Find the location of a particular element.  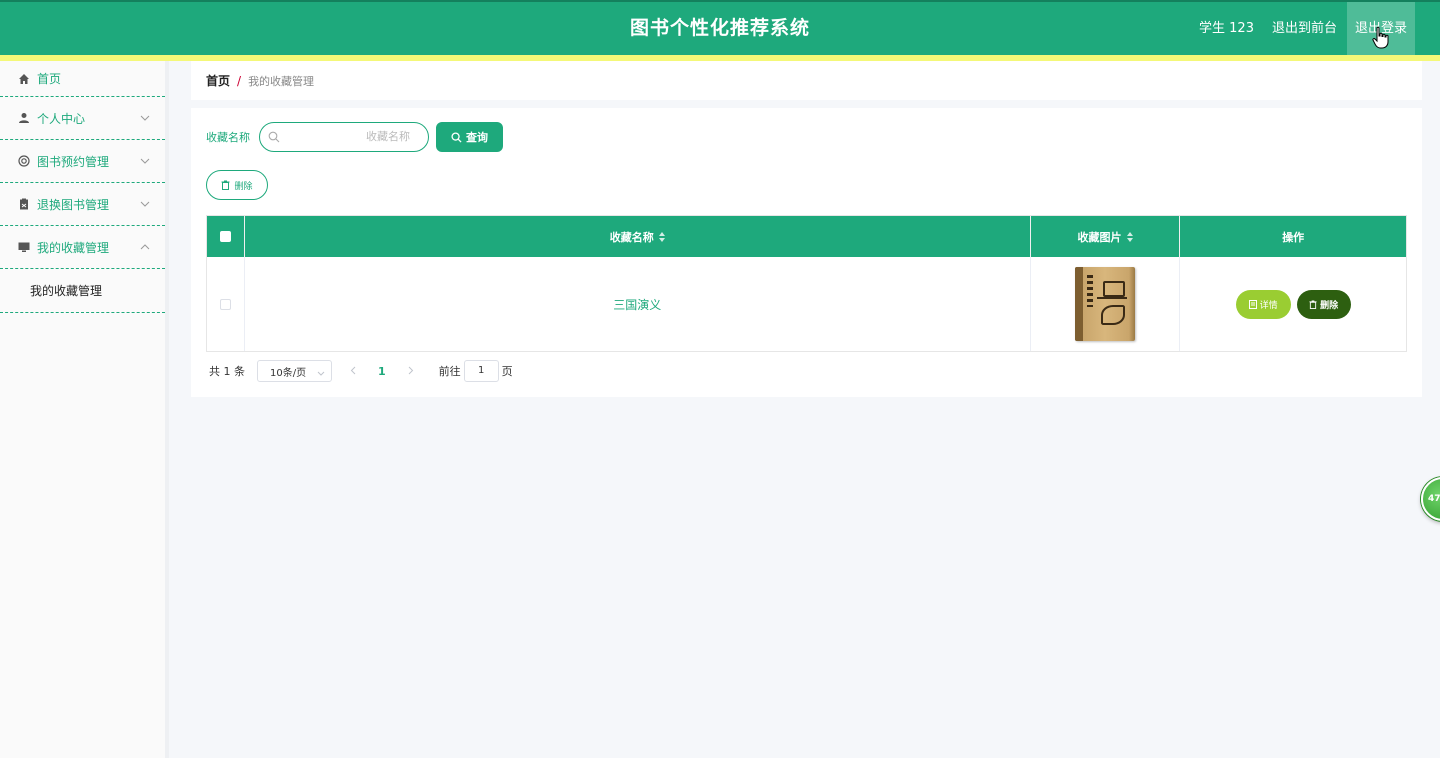

row-image-cell is located at coordinates (1106, 304).